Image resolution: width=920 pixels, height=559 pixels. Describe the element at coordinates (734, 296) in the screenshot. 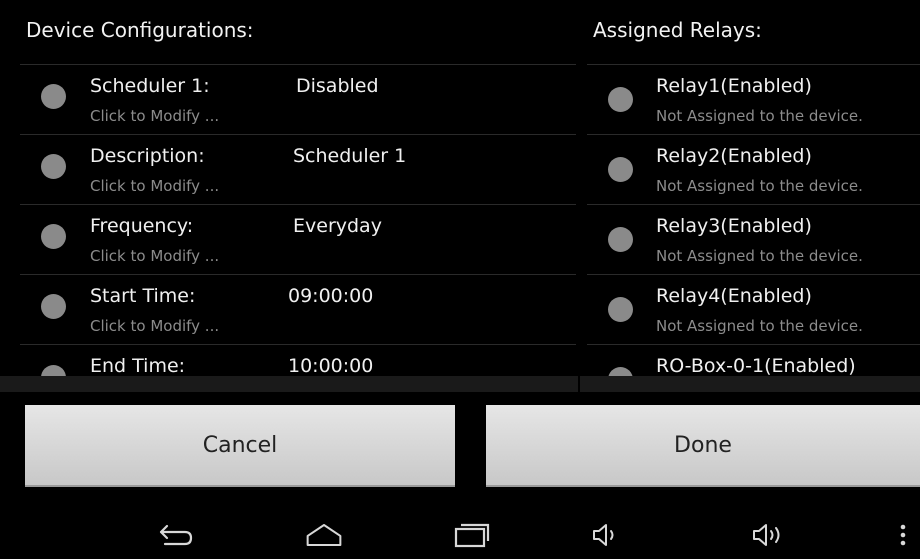

I see `relay-label: Relay4(Enabled)` at that location.